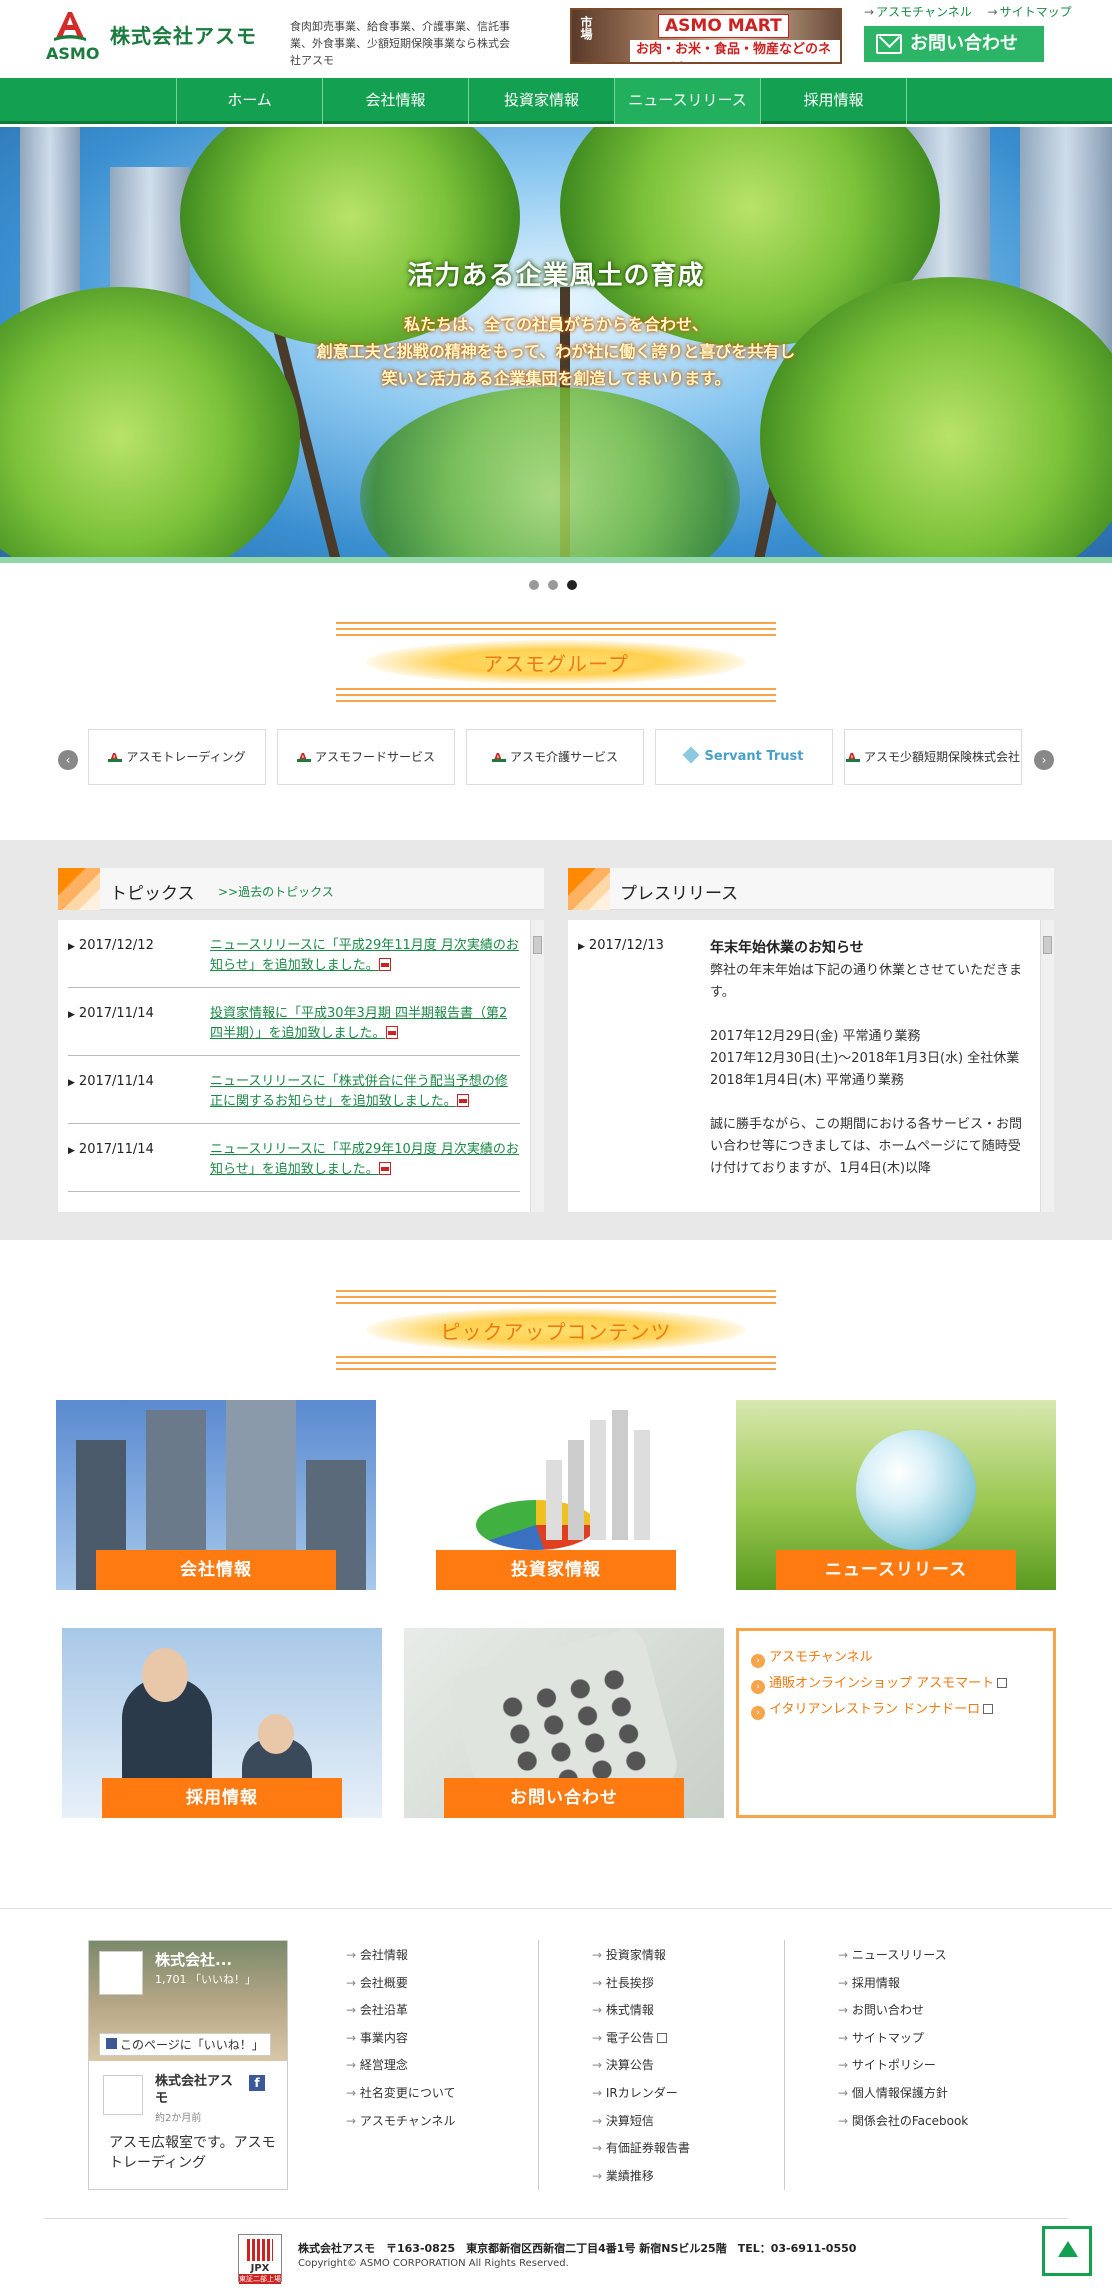 This screenshot has height=2295, width=1112. I want to click on footer-link: アスモチャンネル, so click(456, 2122).